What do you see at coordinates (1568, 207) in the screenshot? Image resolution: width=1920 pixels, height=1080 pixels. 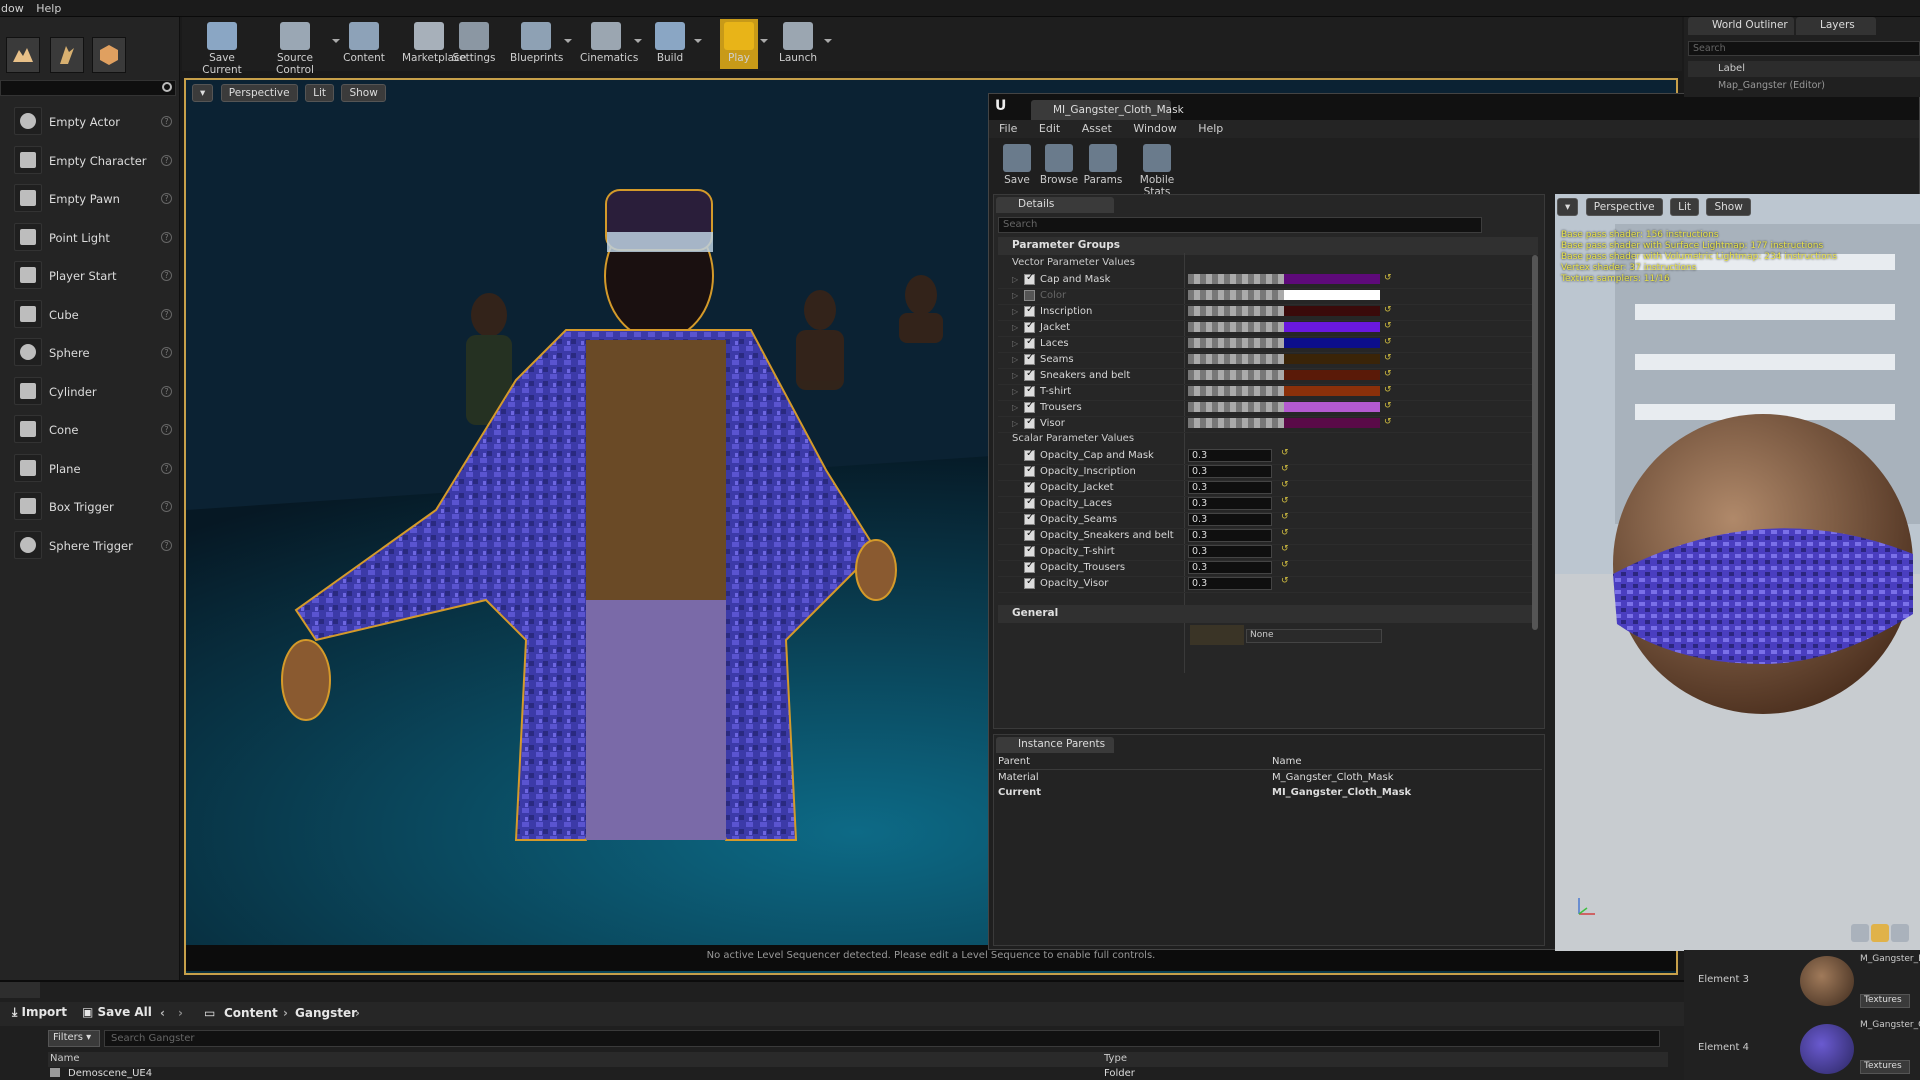 I see `preview-options-button: ▾` at bounding box center [1568, 207].